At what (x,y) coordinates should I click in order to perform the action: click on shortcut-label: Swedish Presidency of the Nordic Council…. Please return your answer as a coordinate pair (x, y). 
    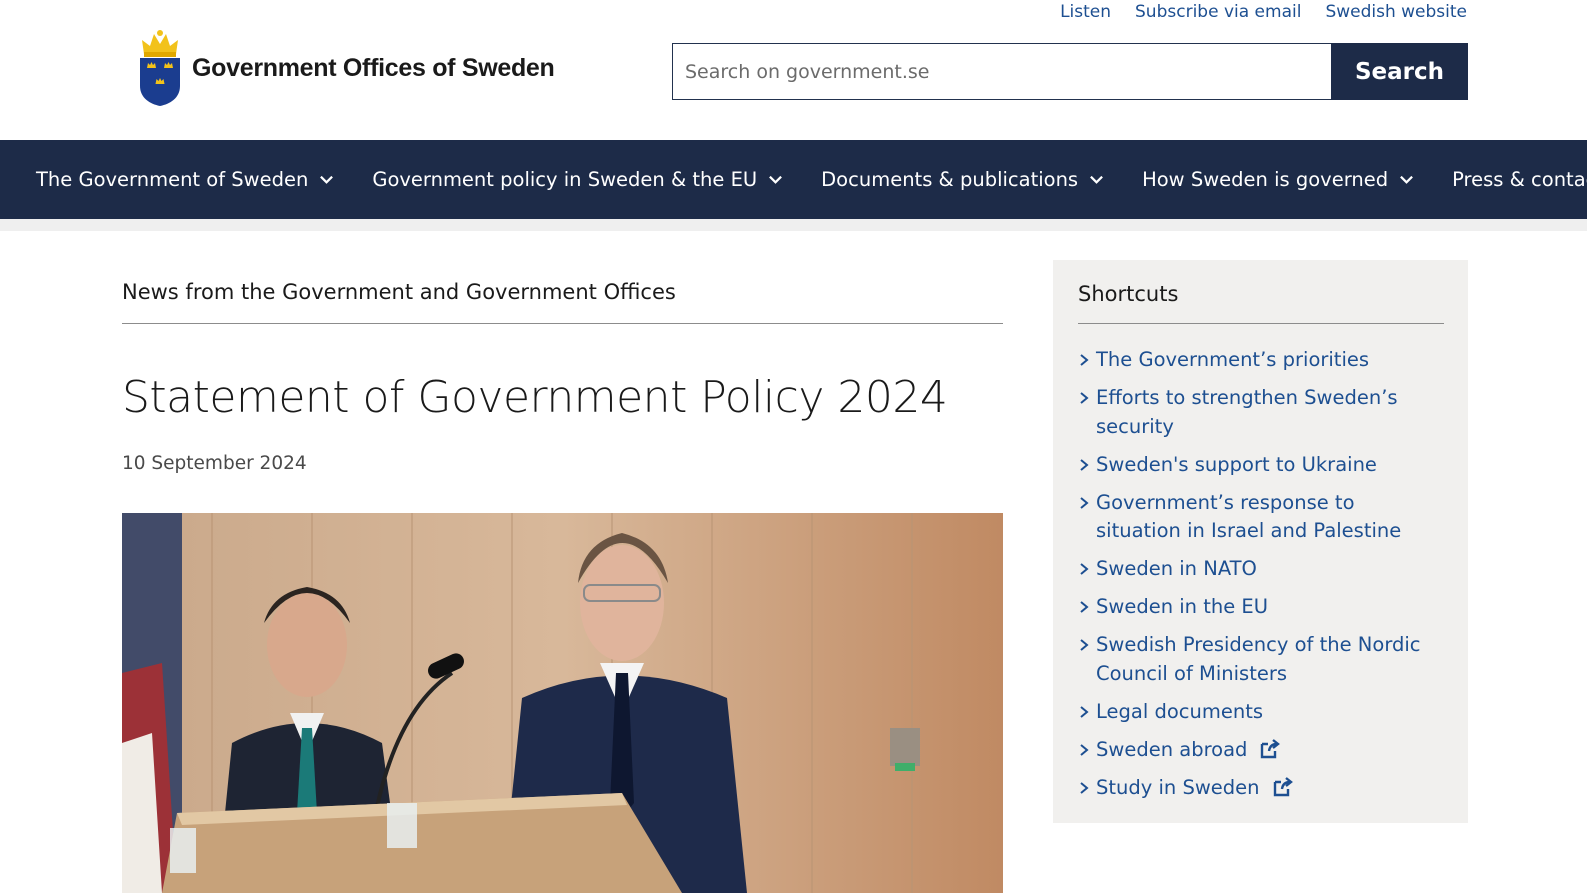
    Looking at the image, I should click on (1258, 659).